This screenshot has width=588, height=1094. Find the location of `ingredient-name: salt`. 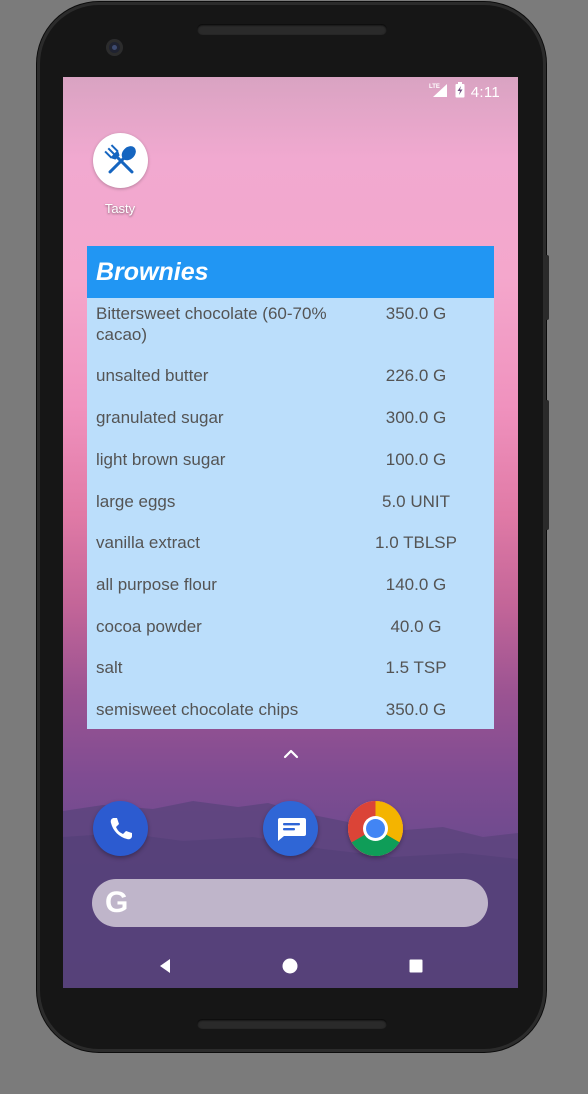

ingredient-name: salt is located at coordinates (109, 667).